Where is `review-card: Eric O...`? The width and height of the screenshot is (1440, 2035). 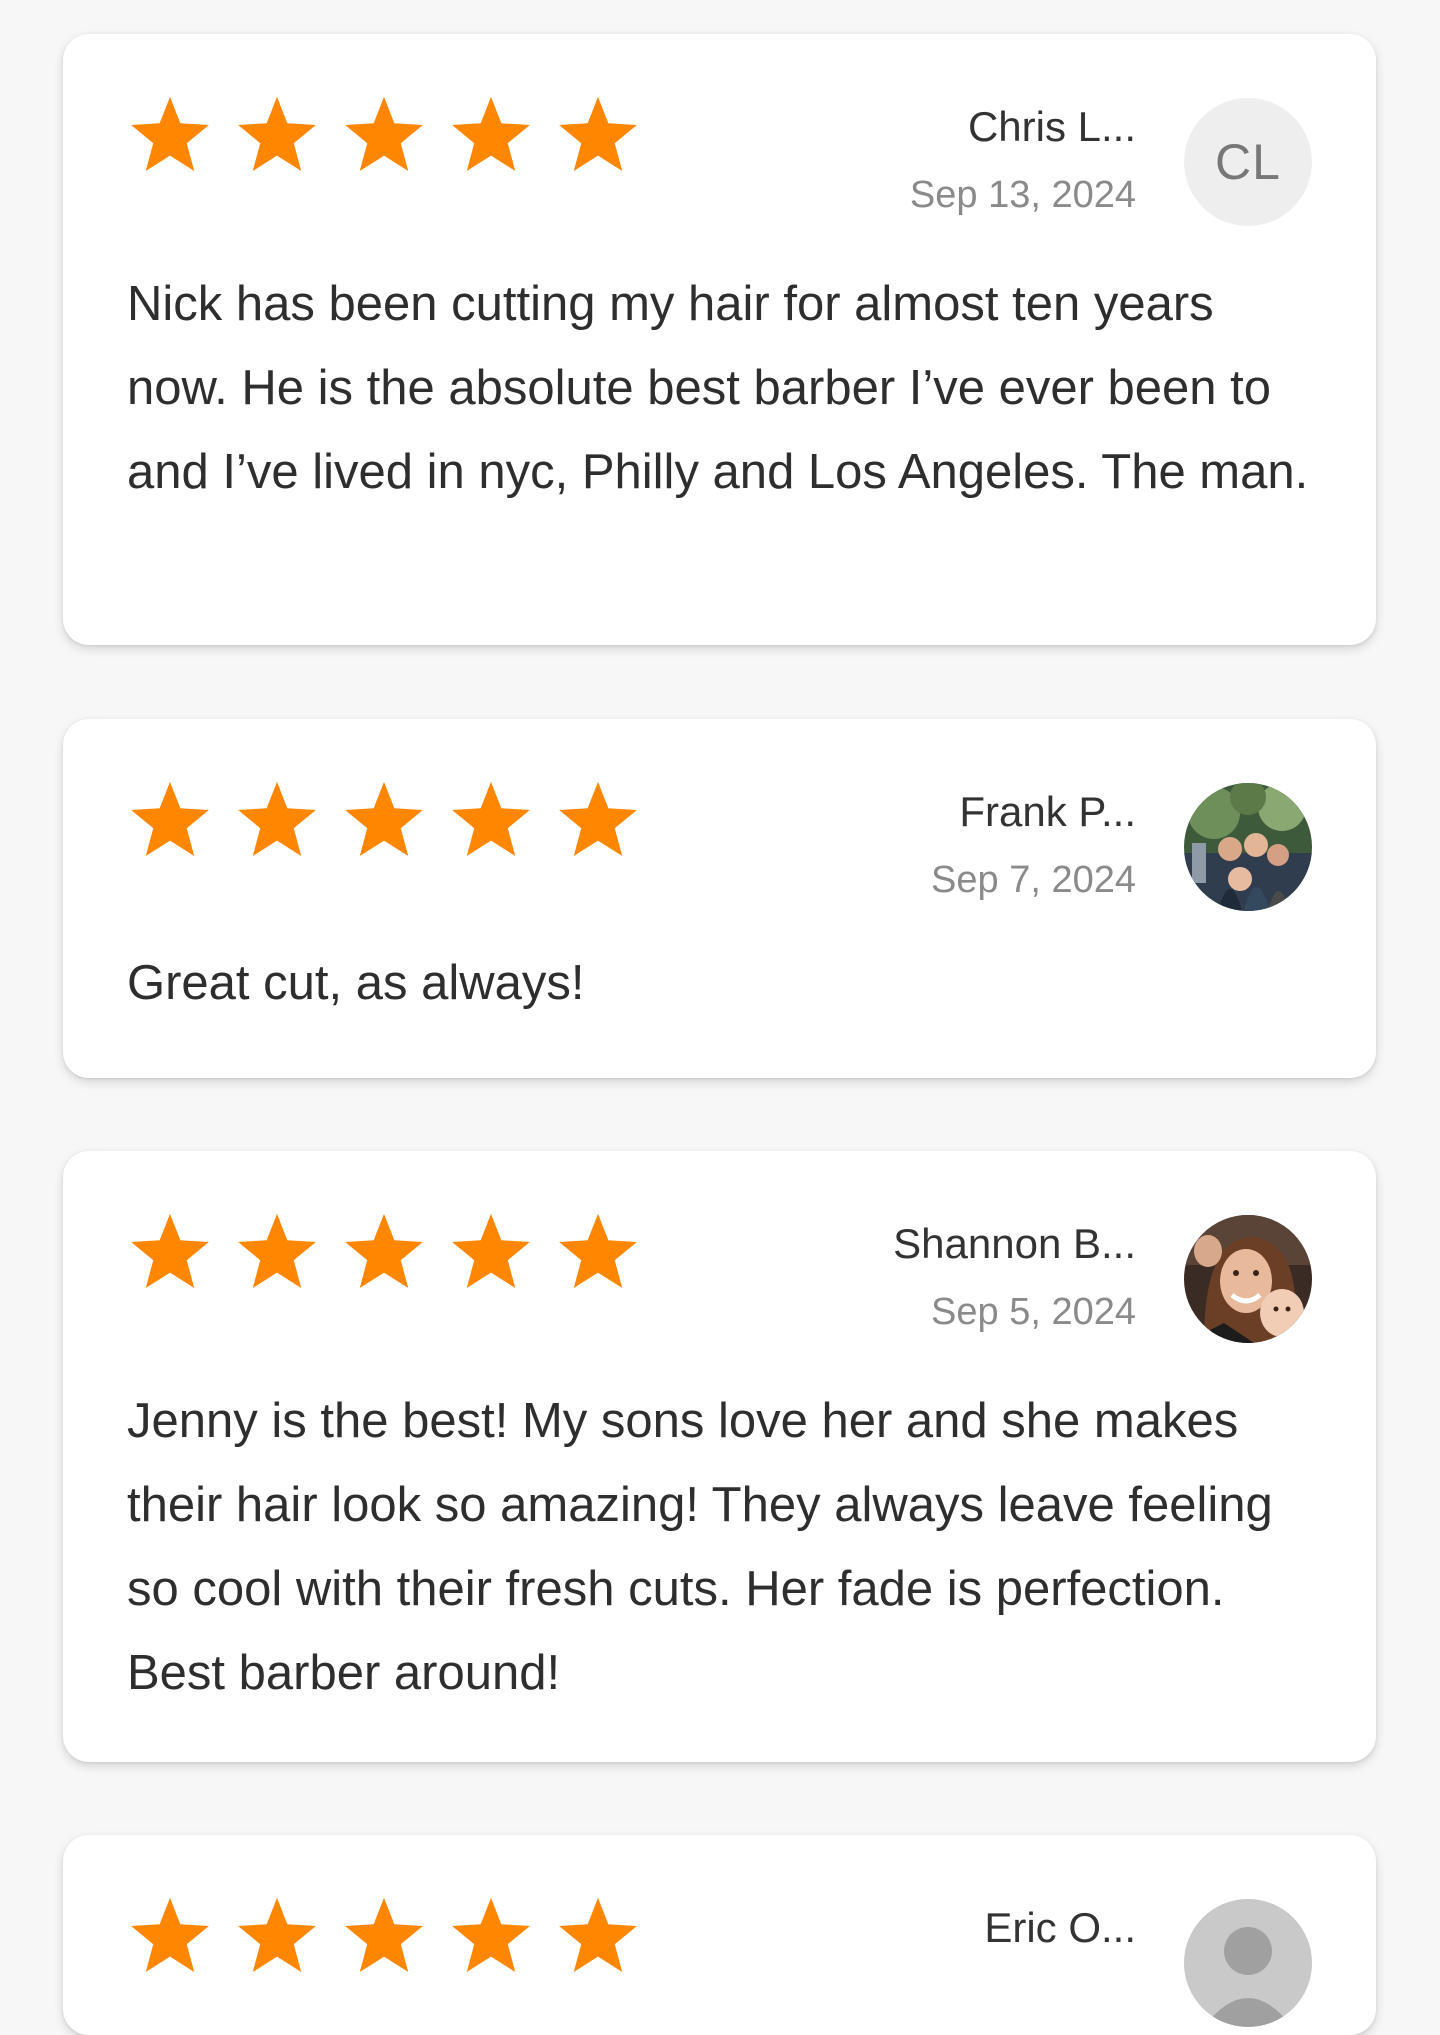 review-card: Eric O... is located at coordinates (719, 1935).